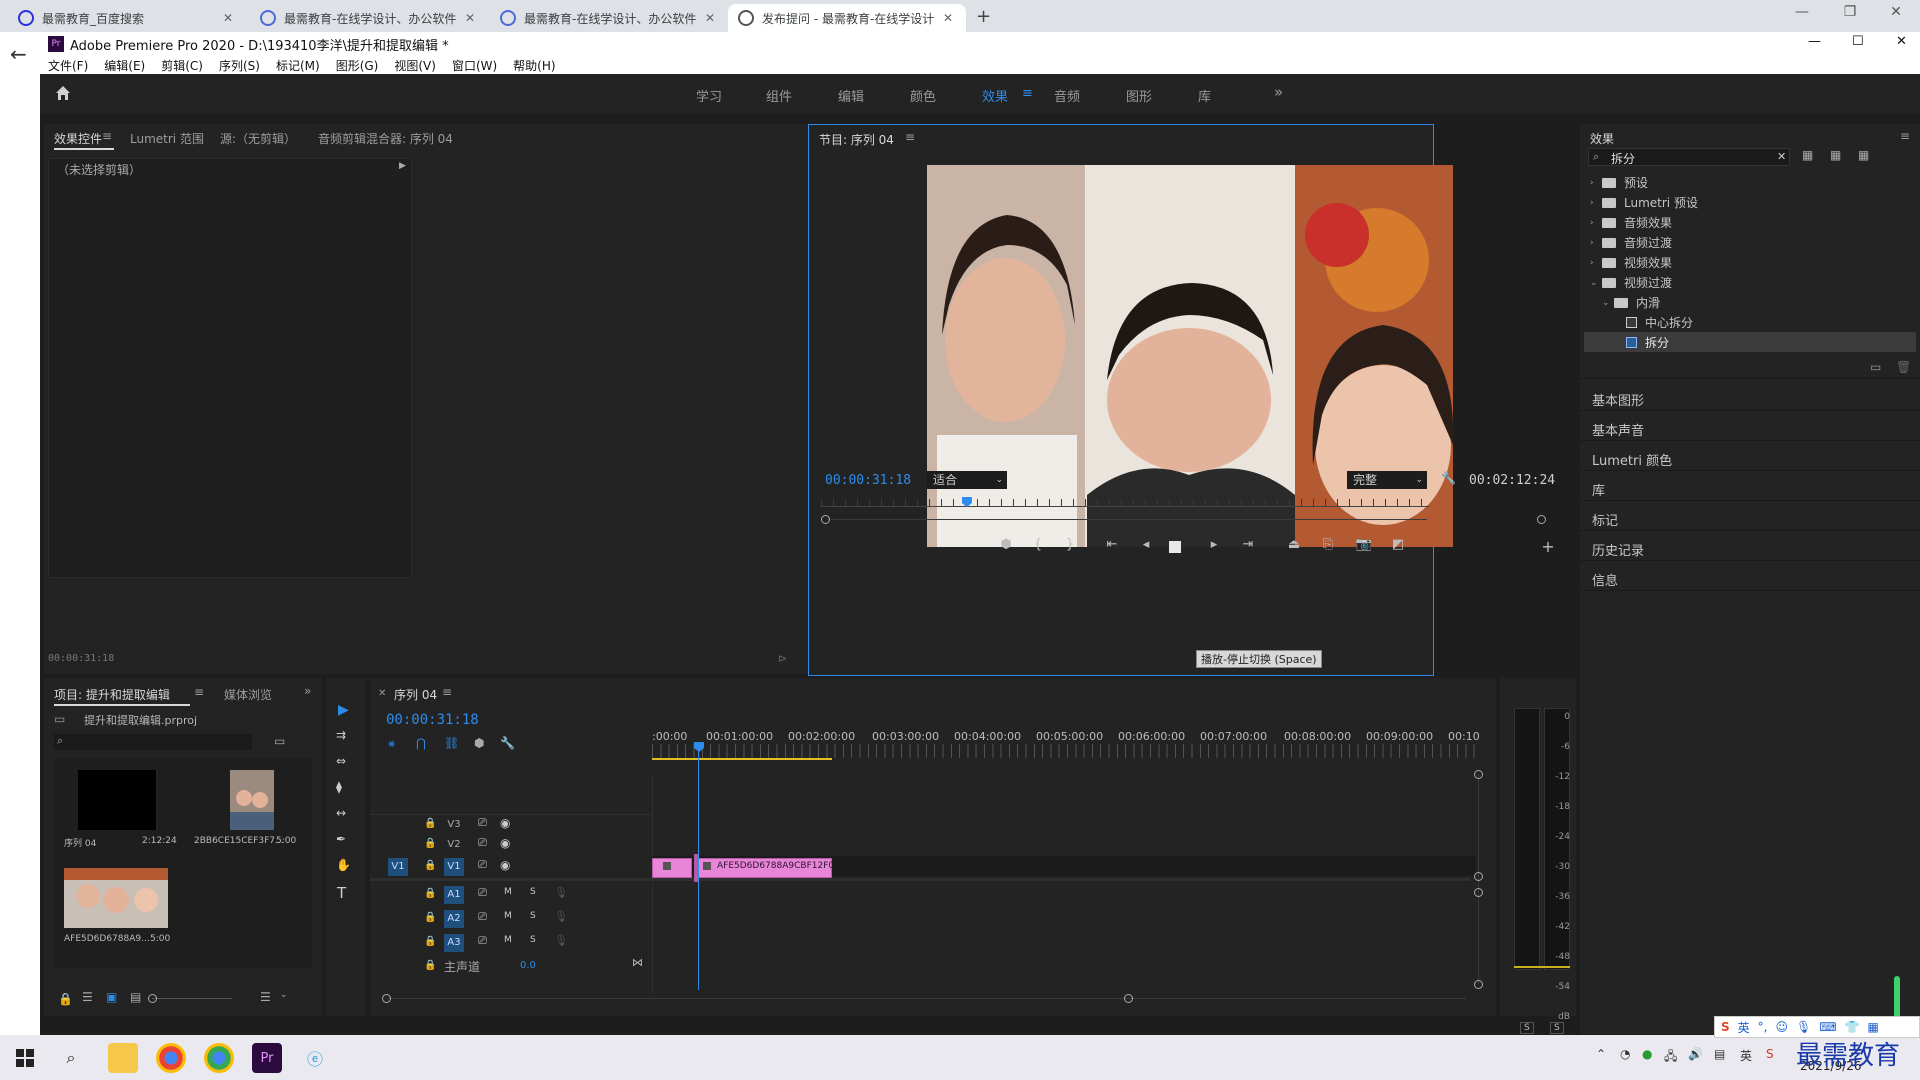 This screenshot has width=1920, height=1080. What do you see at coordinates (228, 18) in the screenshot?
I see `close-tab-icon: ✕` at bounding box center [228, 18].